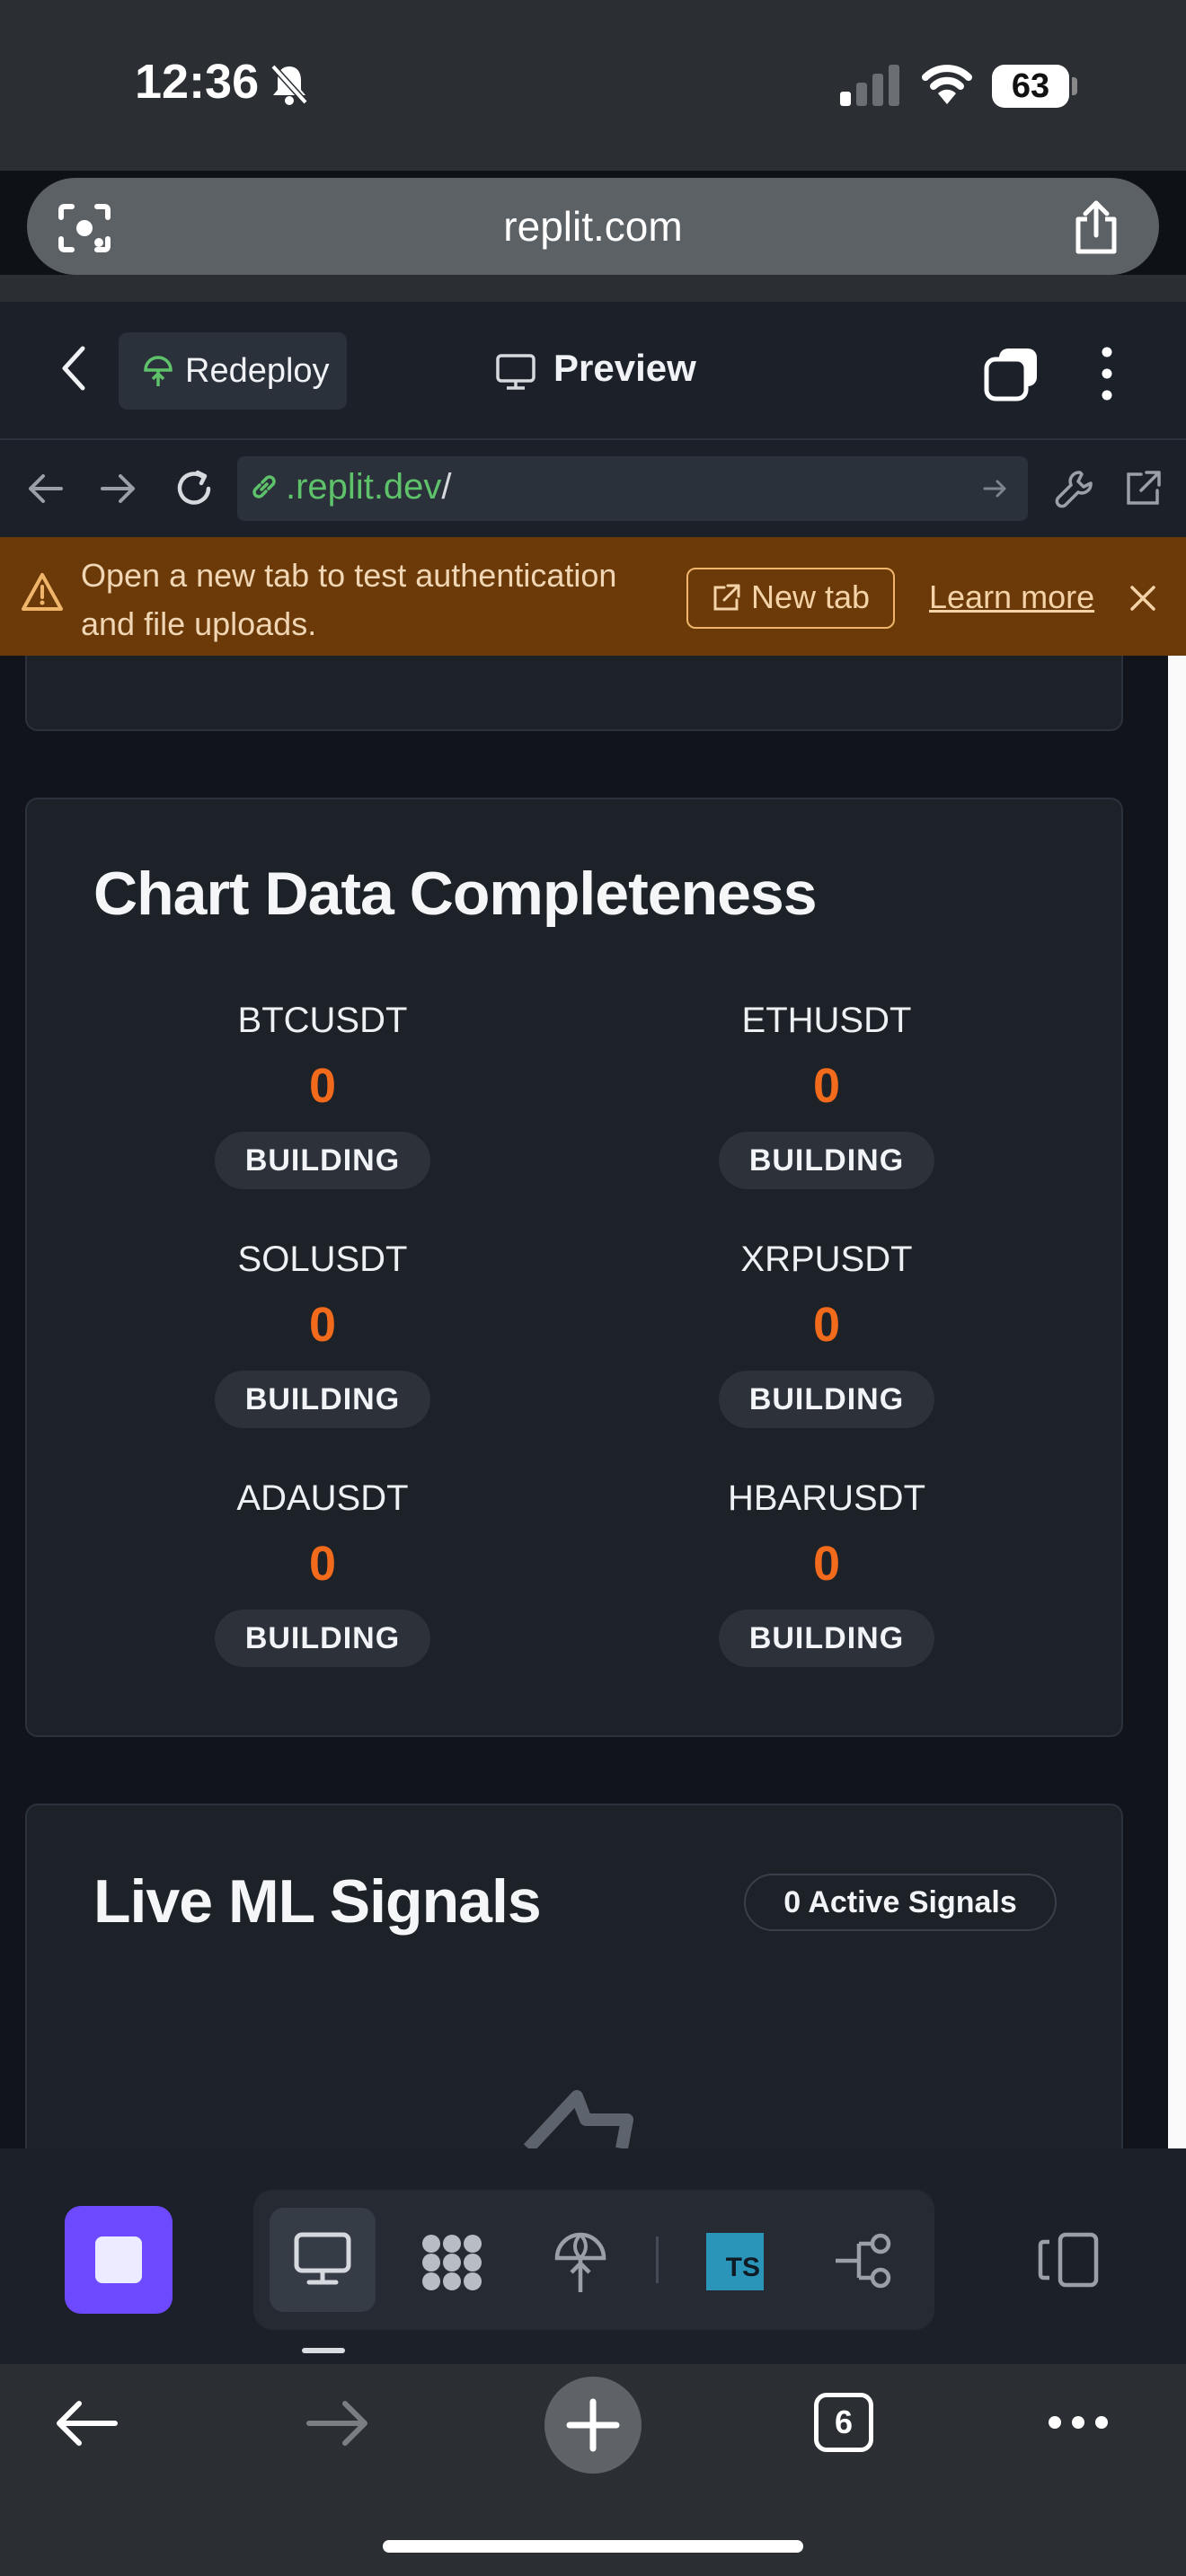 This screenshot has height=2576, width=1186. What do you see at coordinates (657, 2259) in the screenshot?
I see `toolbar-divider` at bounding box center [657, 2259].